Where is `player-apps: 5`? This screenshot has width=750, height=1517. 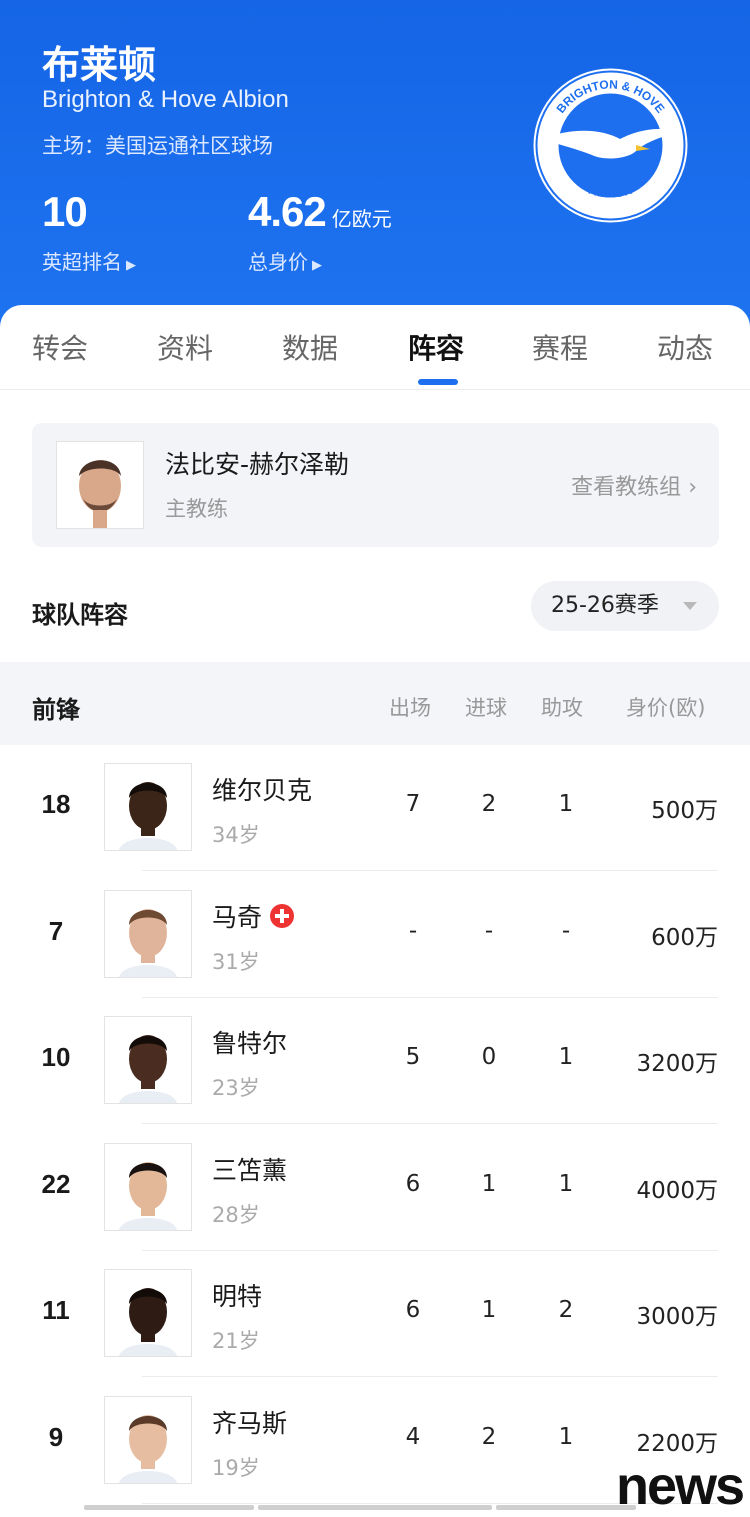
player-apps: 5 is located at coordinates (413, 1057).